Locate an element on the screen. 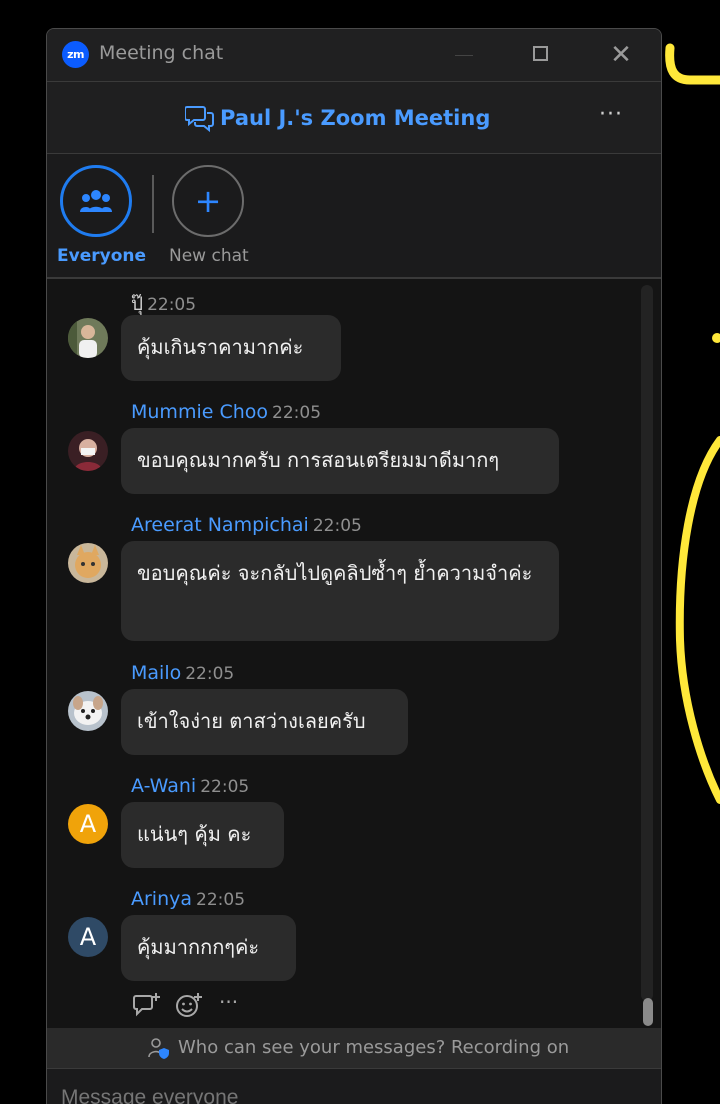  more-options-button: ··· is located at coordinates (611, 114).